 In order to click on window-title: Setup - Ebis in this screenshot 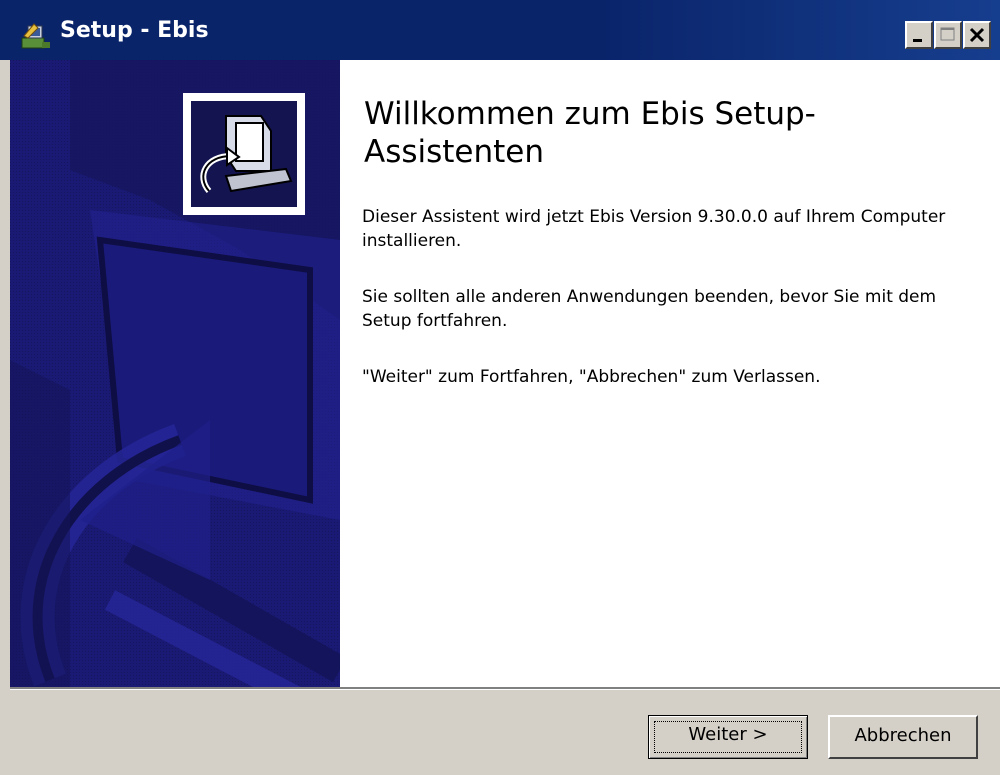, I will do `click(134, 30)`.